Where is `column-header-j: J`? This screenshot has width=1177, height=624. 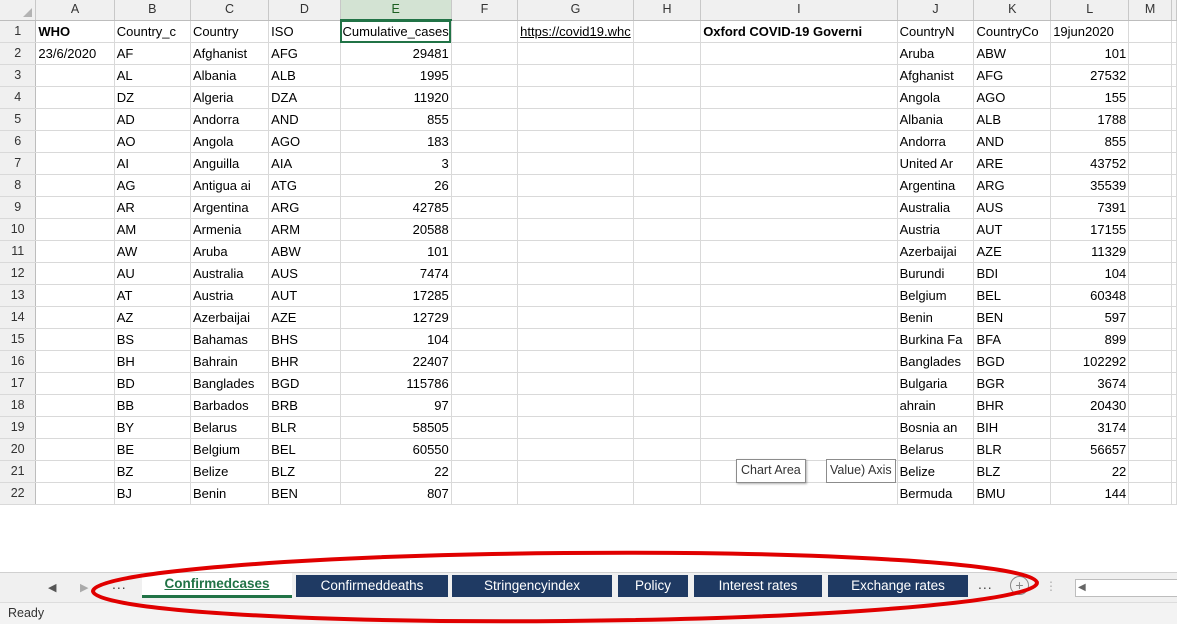 column-header-j: J is located at coordinates (936, 10).